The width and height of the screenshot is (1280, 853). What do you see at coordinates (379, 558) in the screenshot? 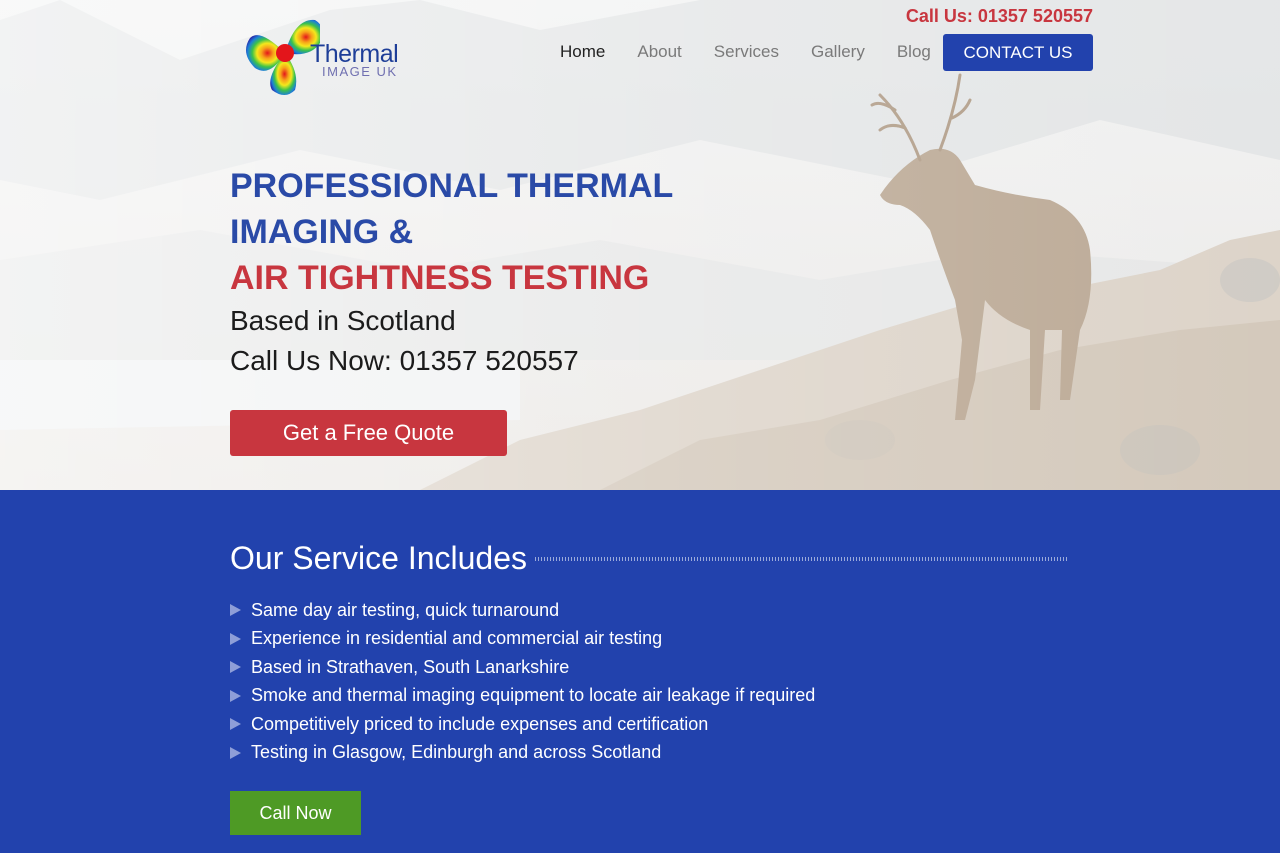
I see `services-title: Our Service Includes` at bounding box center [379, 558].